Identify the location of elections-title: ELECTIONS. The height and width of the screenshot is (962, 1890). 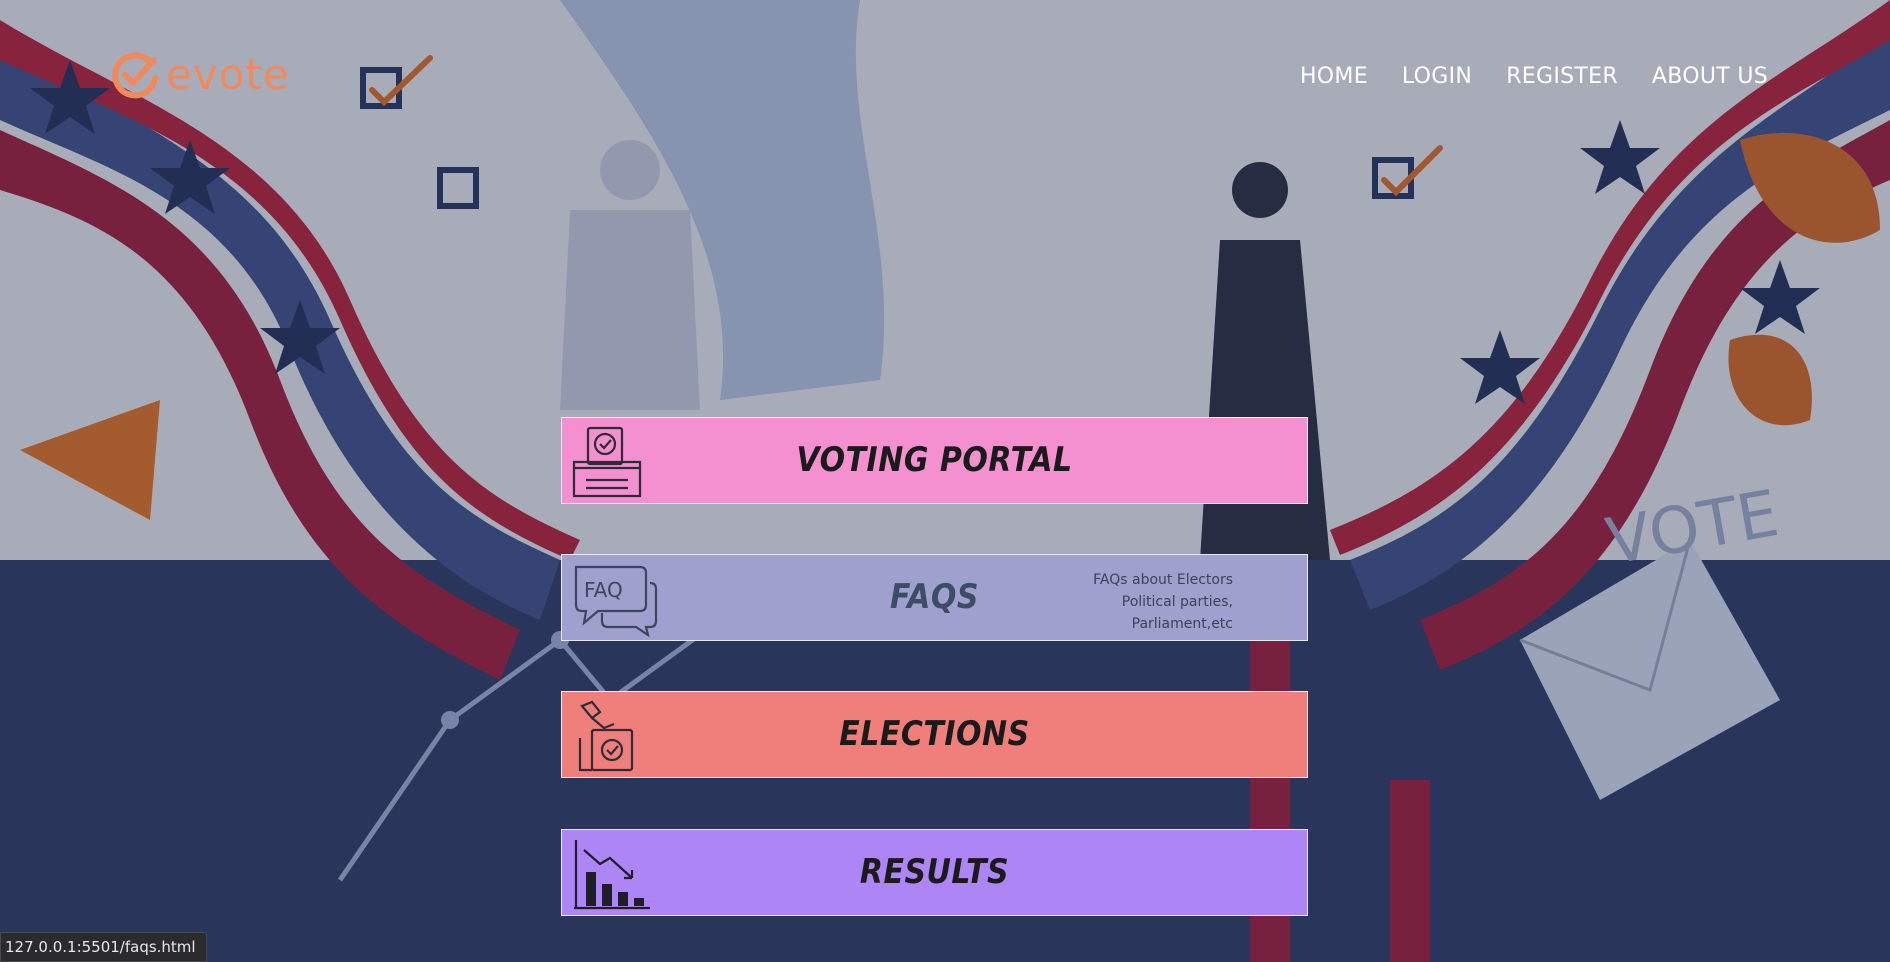
(934, 734).